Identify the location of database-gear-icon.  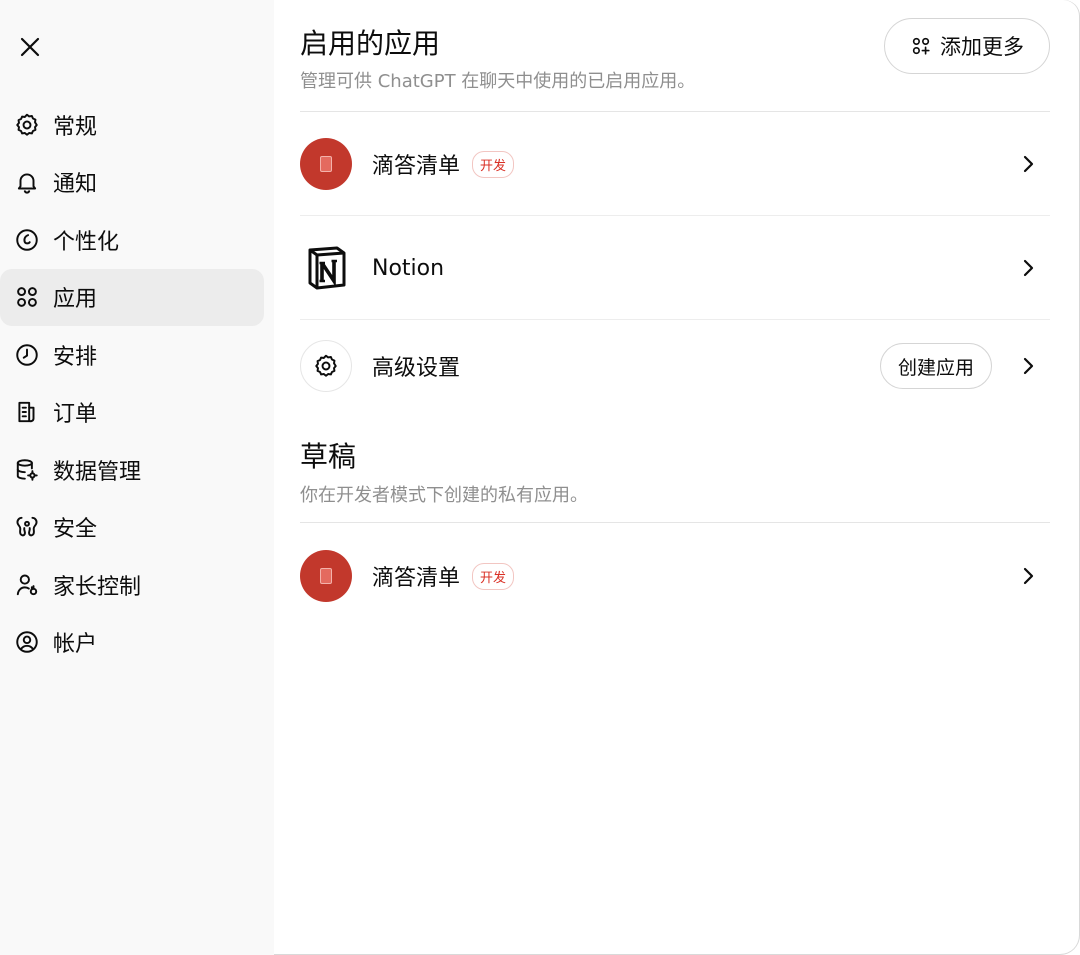
(27, 470).